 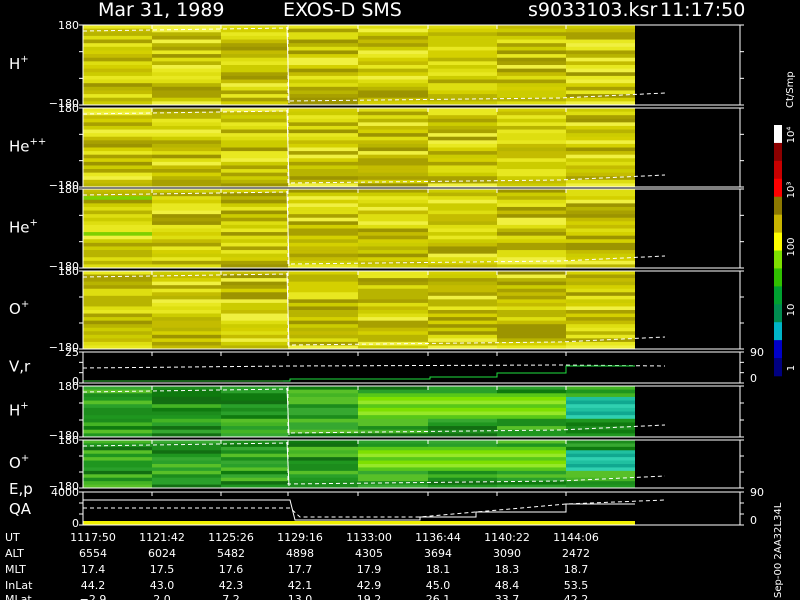 I want to click on panel-label: H+, so click(x=19, y=410).